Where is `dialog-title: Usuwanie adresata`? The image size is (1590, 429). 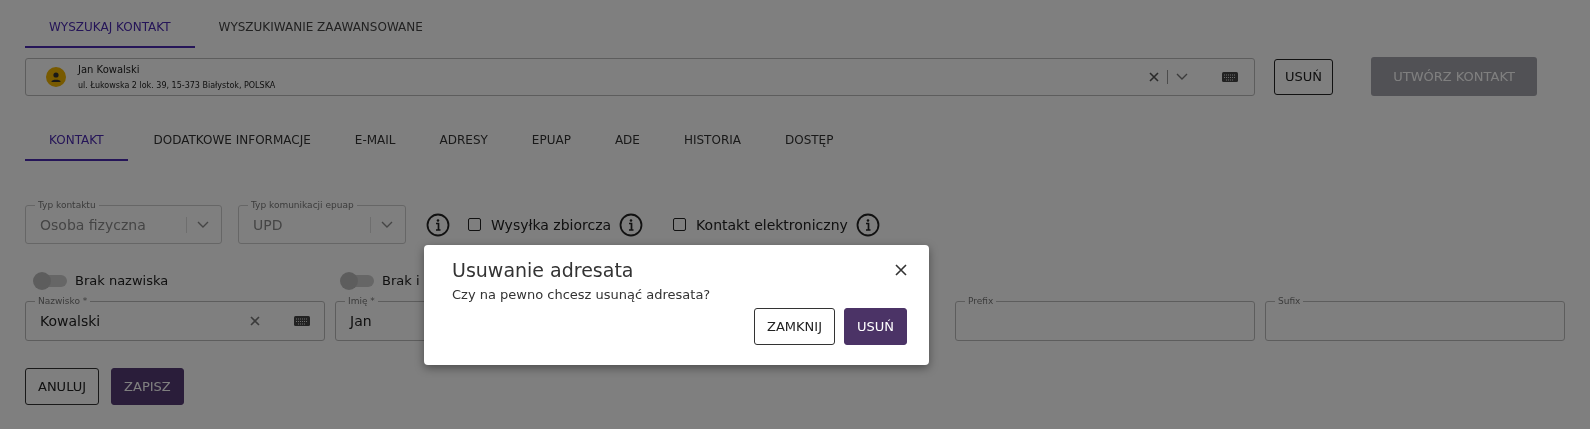
dialog-title: Usuwanie adresata is located at coordinates (543, 270).